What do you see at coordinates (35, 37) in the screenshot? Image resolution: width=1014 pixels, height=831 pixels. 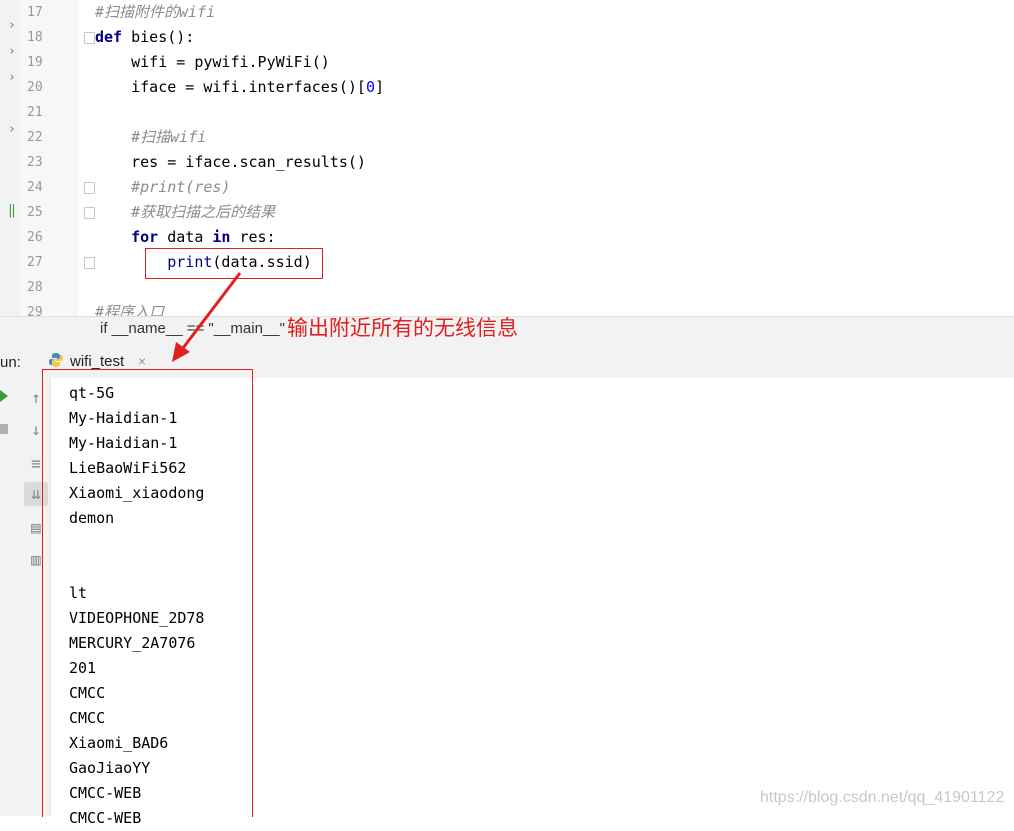 I see `line-number: 18` at bounding box center [35, 37].